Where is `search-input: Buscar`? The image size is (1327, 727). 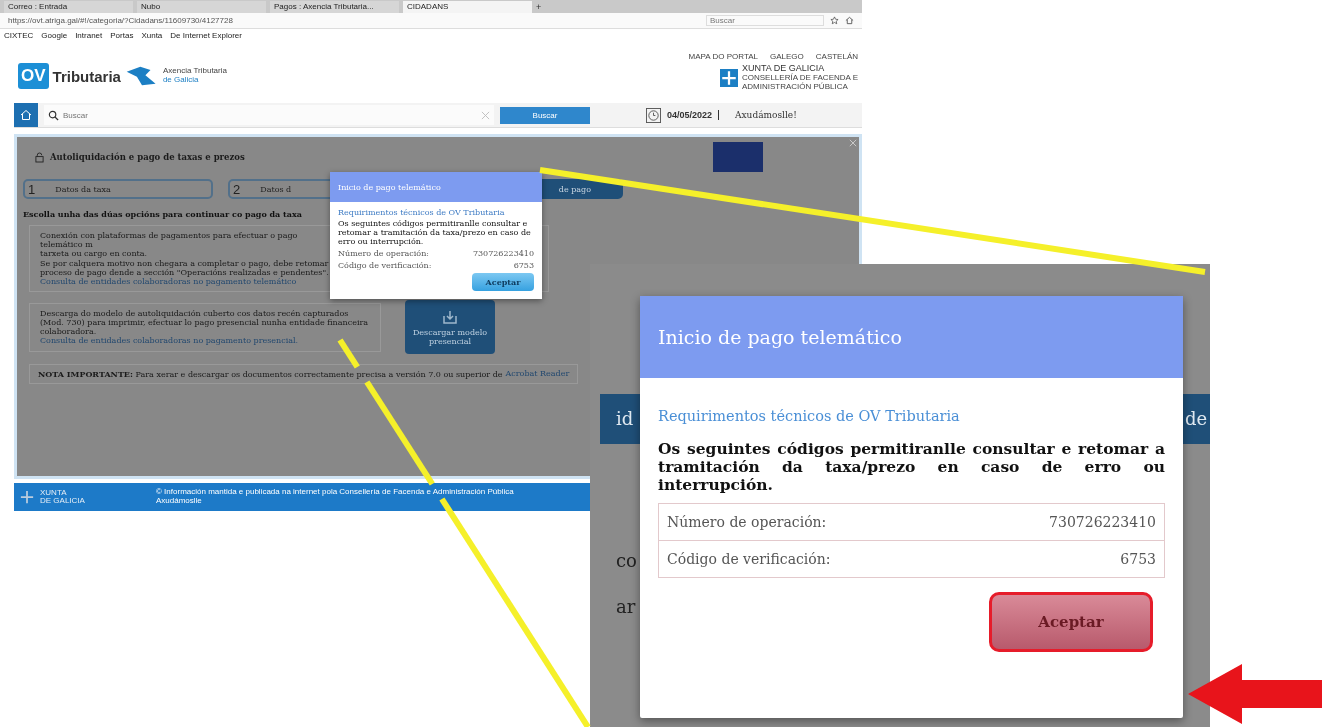
search-input: Buscar is located at coordinates (270, 115).